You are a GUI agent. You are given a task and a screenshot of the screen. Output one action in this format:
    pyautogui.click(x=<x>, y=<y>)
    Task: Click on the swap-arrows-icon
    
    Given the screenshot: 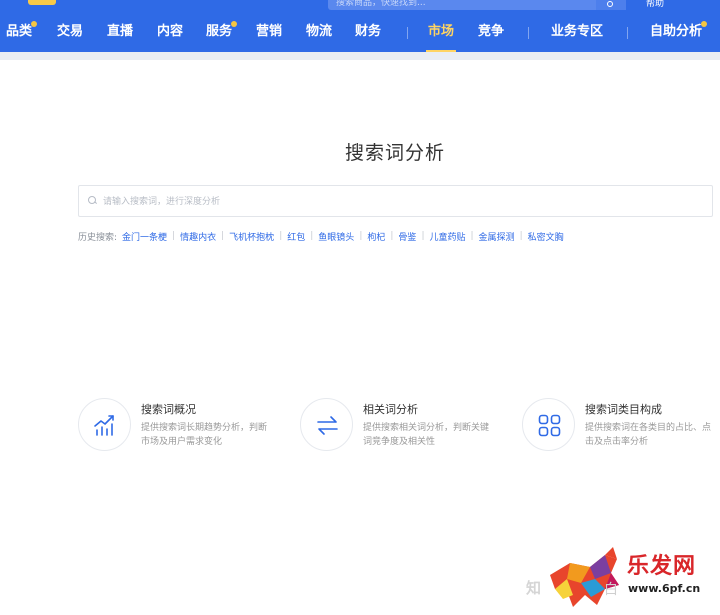 What is the action you would take?
    pyautogui.click(x=327, y=425)
    